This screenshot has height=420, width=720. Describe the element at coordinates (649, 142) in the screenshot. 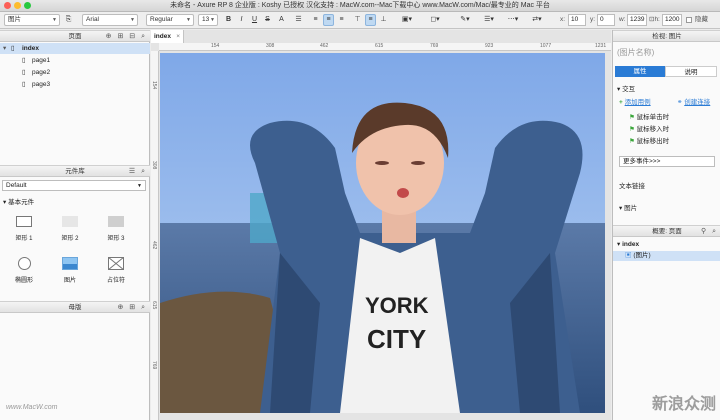

I see `event-mouseleave: ⚑ 鼠标移出时` at that location.